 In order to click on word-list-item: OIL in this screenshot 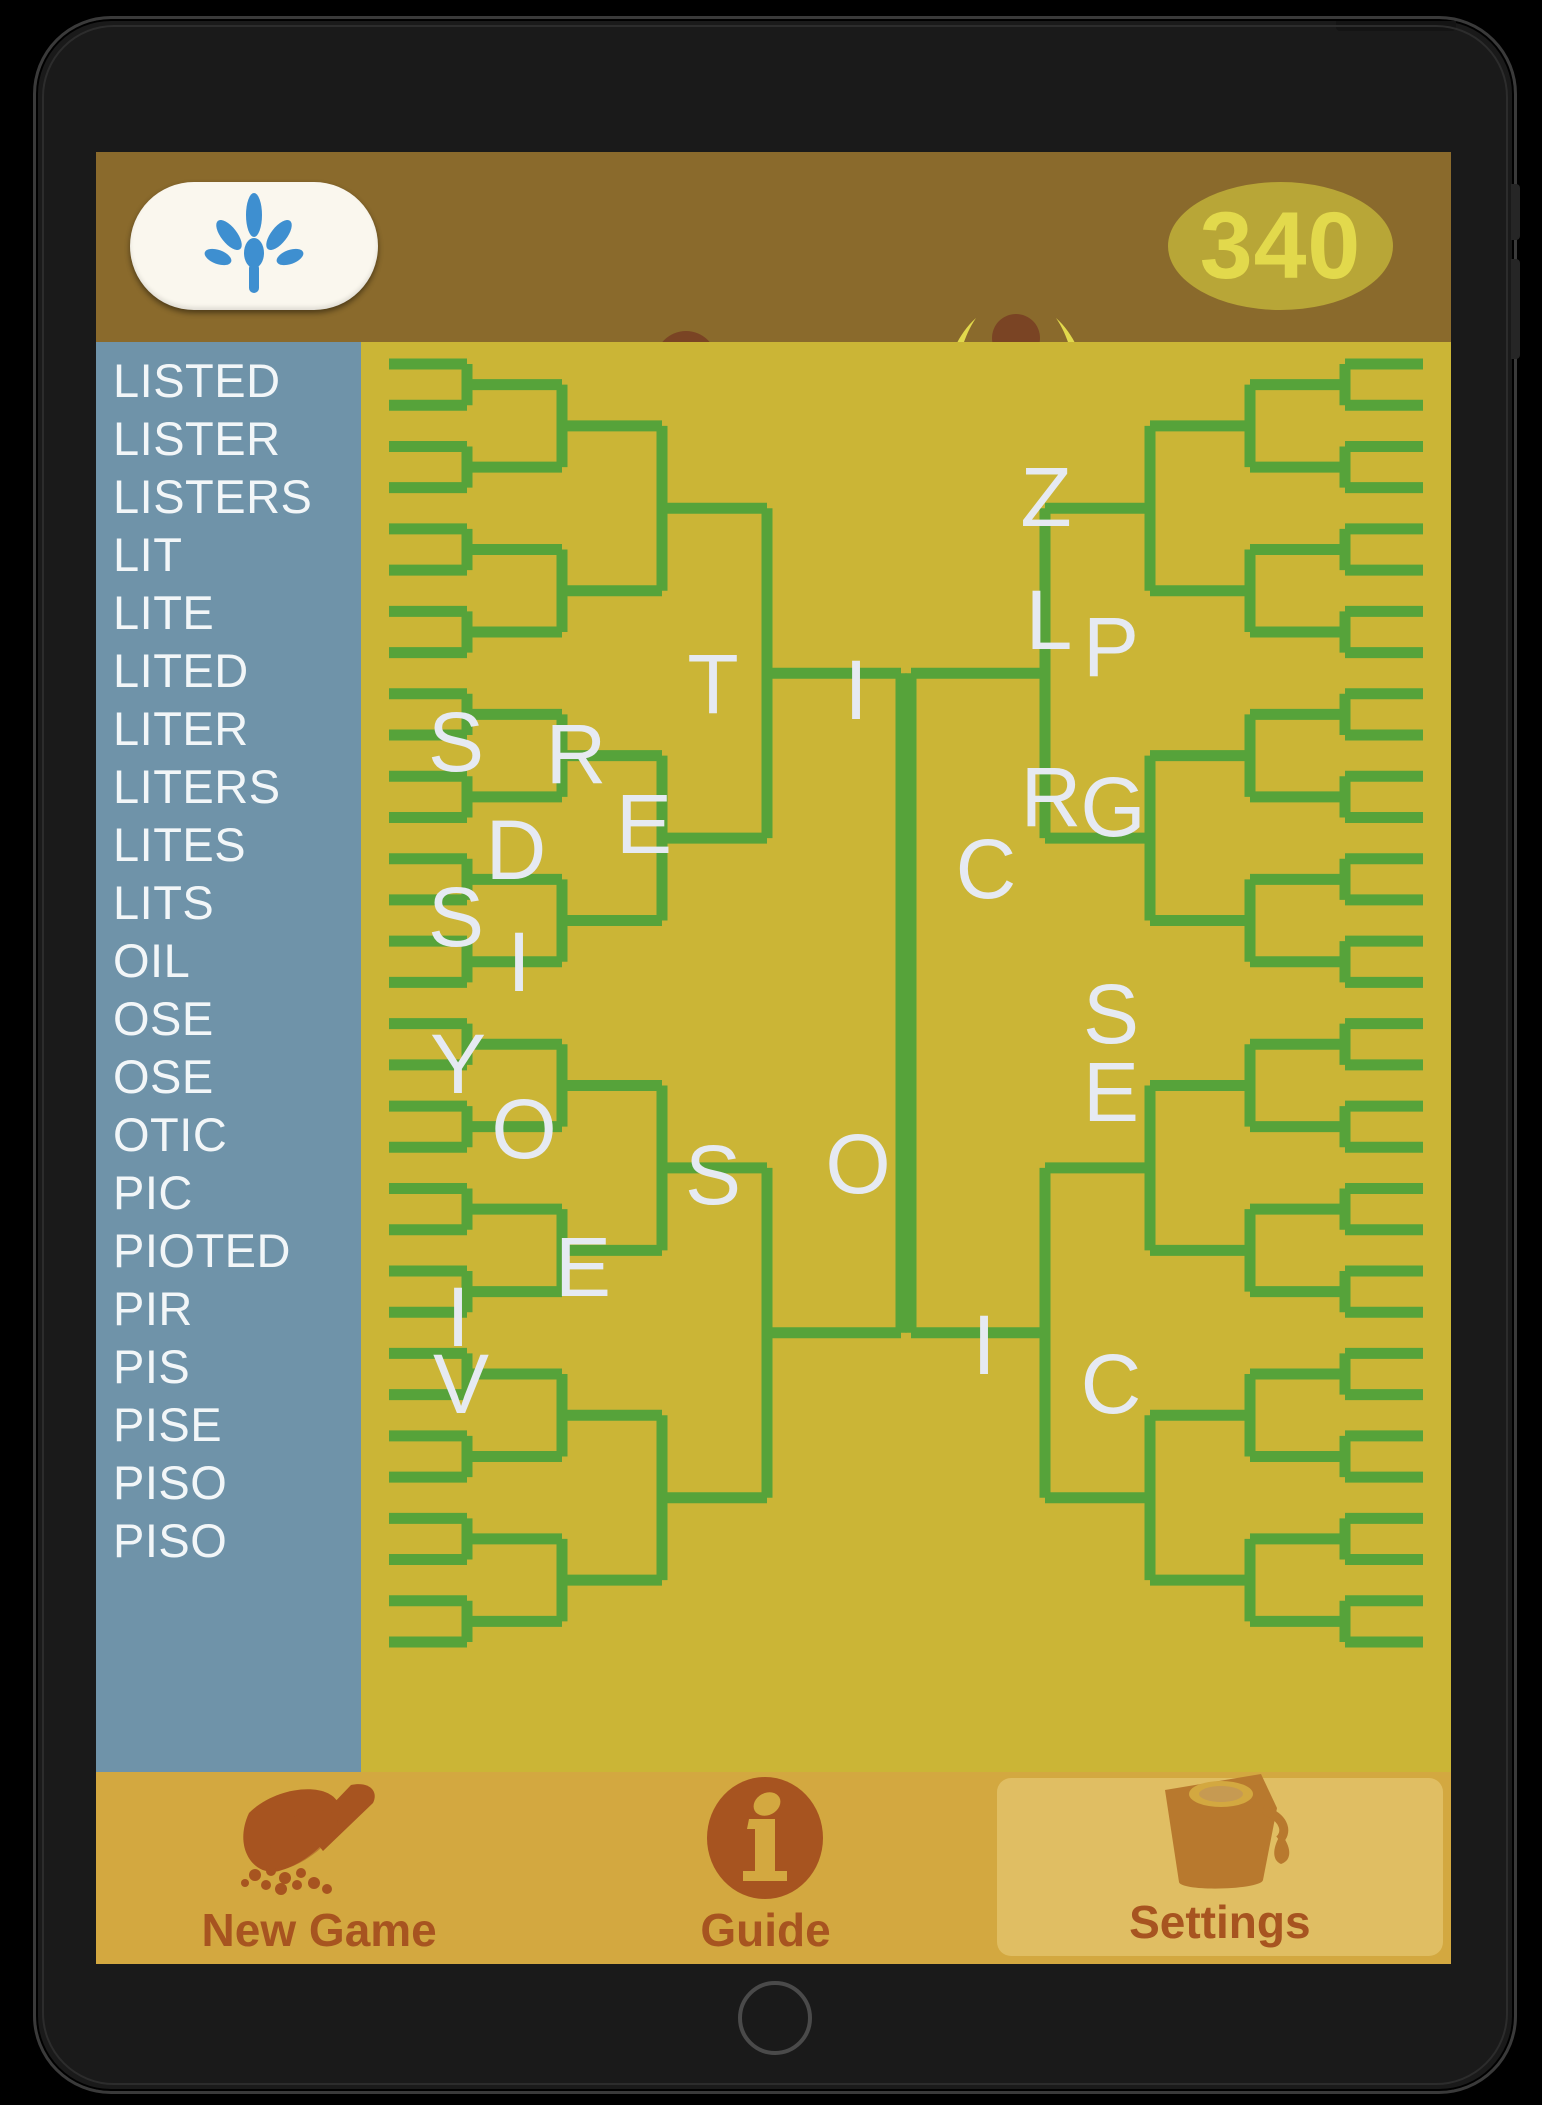, I will do `click(228, 961)`.